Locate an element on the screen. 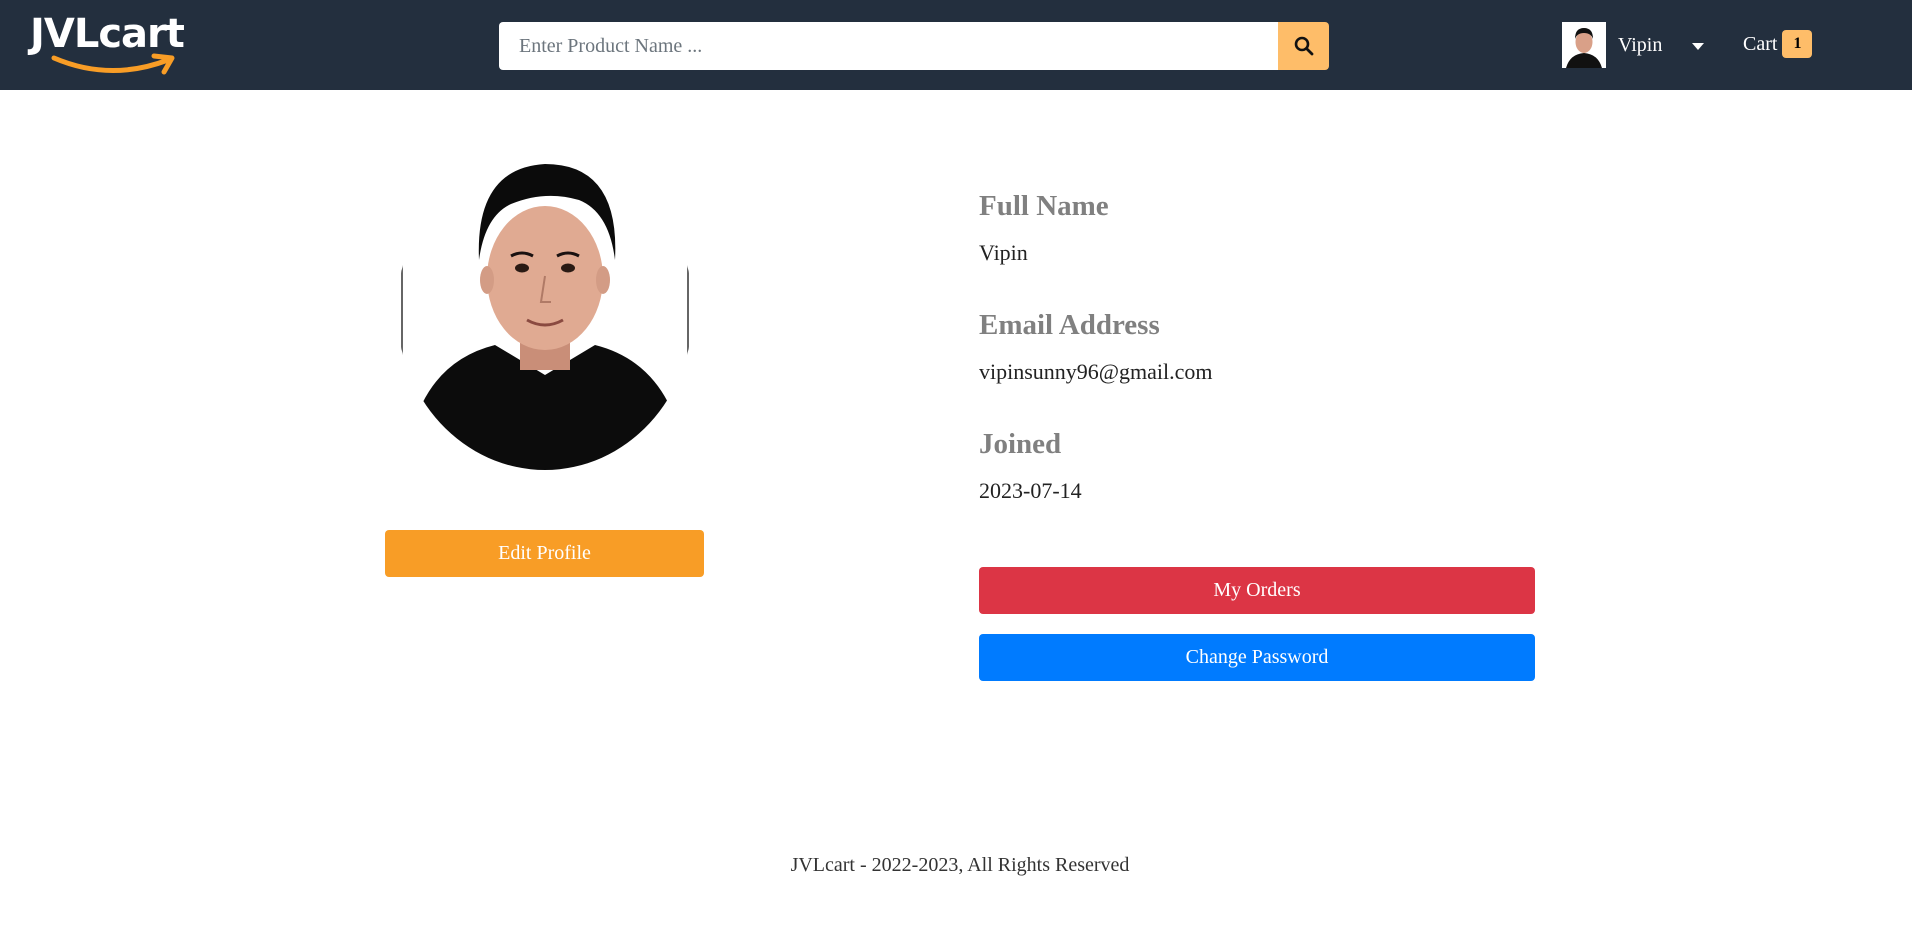 Image resolution: width=1912 pixels, height=928 pixels. footer-text: JVLcart - 2022-2023, All Rights Reserved is located at coordinates (960, 865).